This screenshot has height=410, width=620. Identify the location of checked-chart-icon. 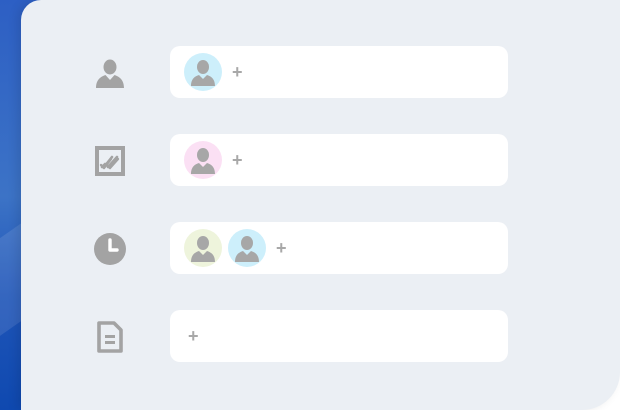
(110, 161).